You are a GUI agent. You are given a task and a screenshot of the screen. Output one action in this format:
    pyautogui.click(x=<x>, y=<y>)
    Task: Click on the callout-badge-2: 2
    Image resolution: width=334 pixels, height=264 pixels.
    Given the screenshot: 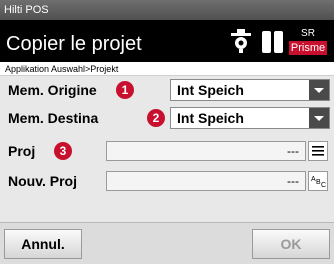 What is the action you would take?
    pyautogui.click(x=156, y=118)
    